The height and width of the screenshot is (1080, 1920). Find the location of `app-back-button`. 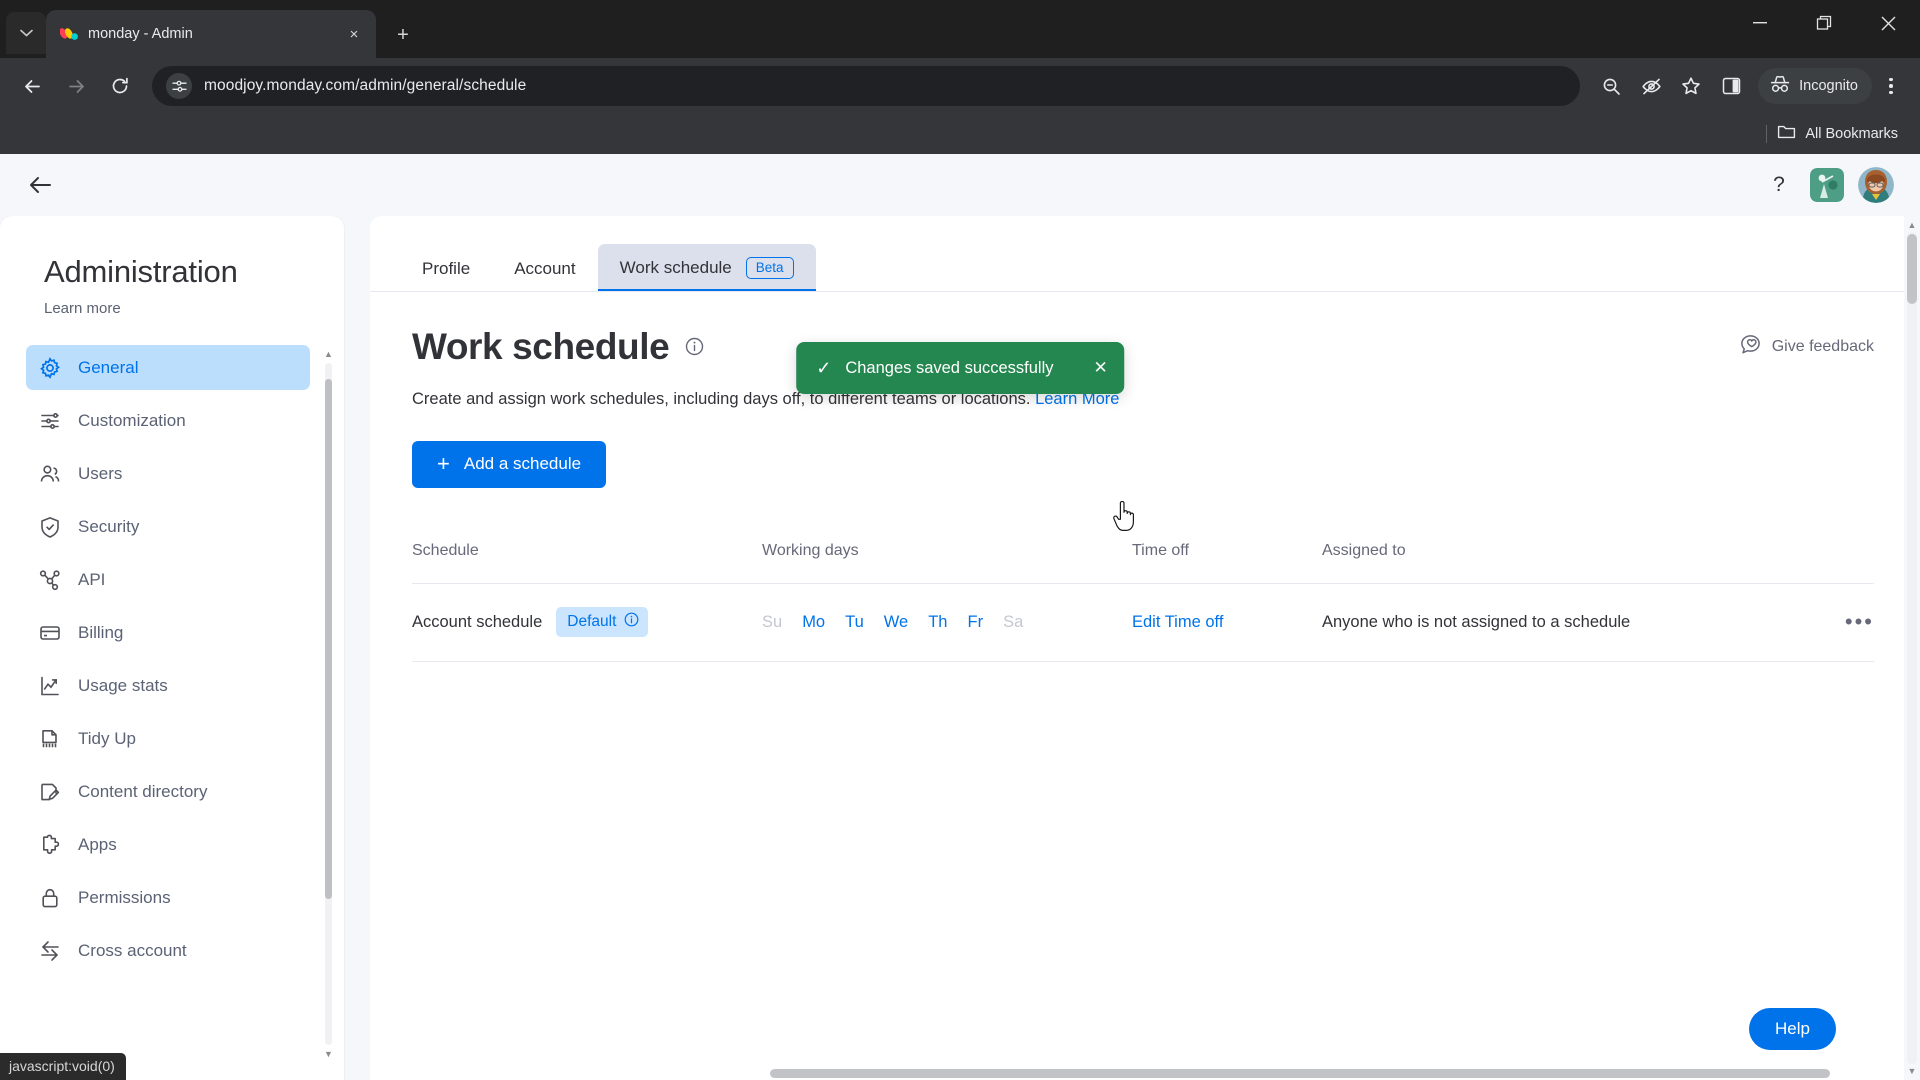

app-back-button is located at coordinates (40, 185).